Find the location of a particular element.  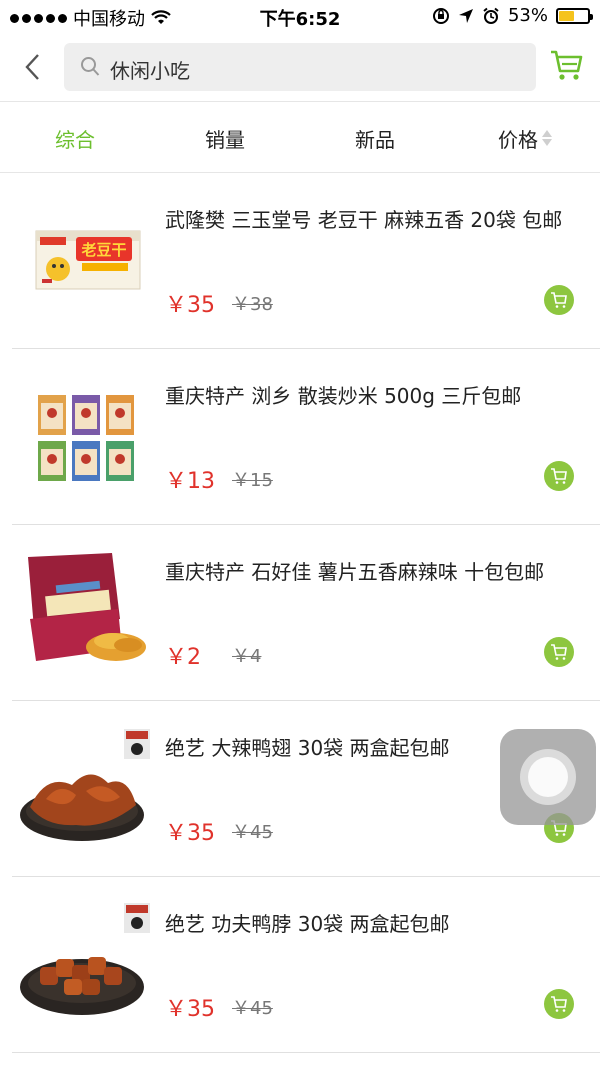

sort-tabs: 综合 销量 新品 价格 is located at coordinates (300, 138).